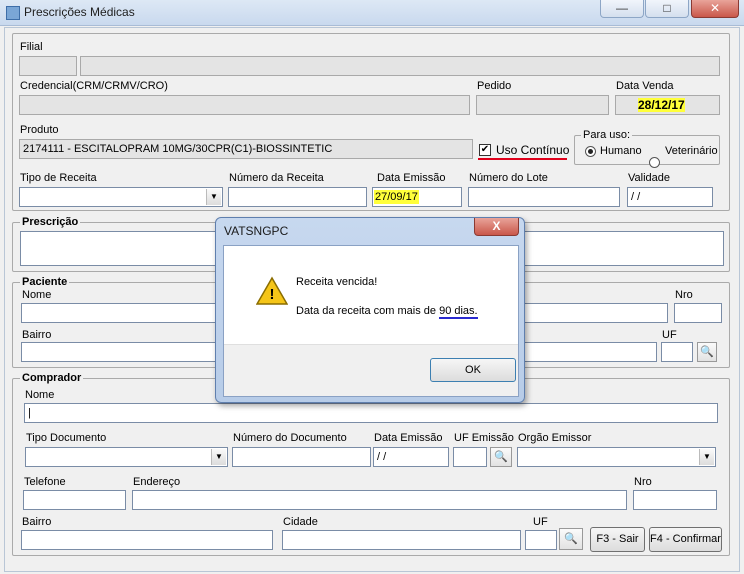  Describe the element at coordinates (684, 295) in the screenshot. I see `paciente-nro-label: Nro` at that location.